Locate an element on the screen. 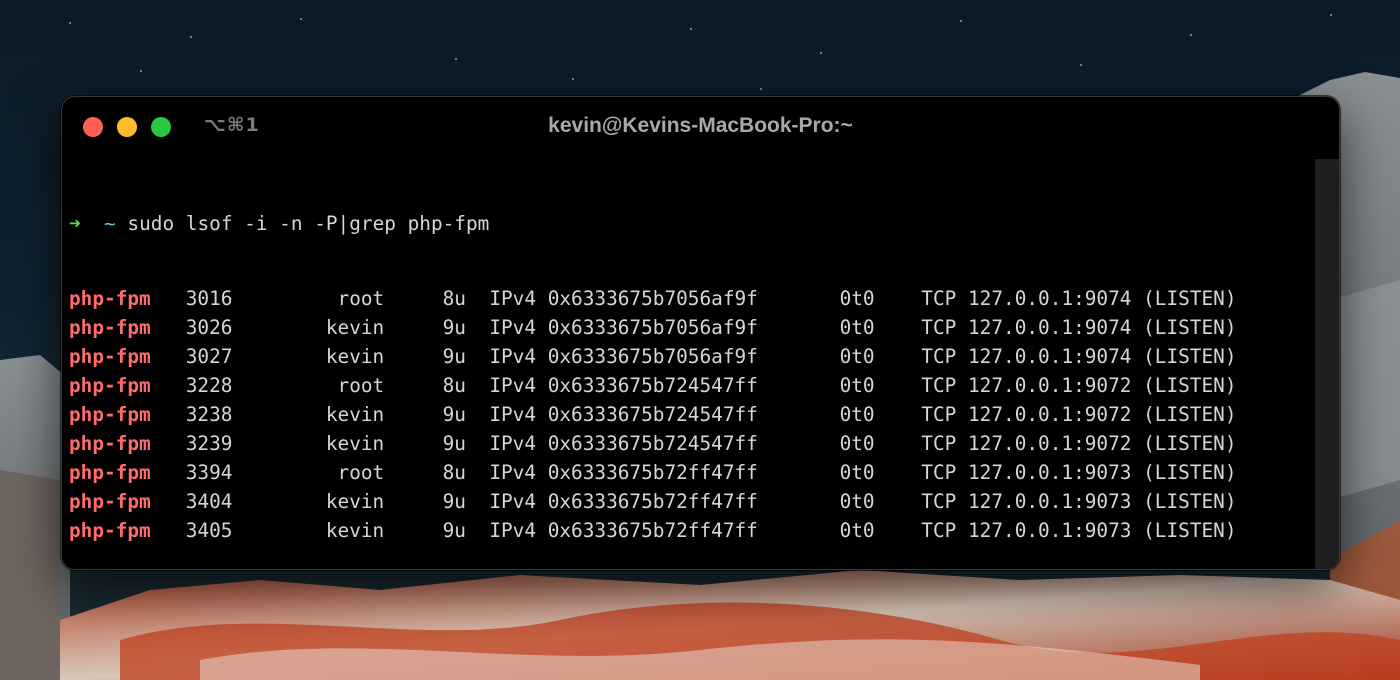 The image size is (1400, 680). pid-cell: 3026 is located at coordinates (232, 327).